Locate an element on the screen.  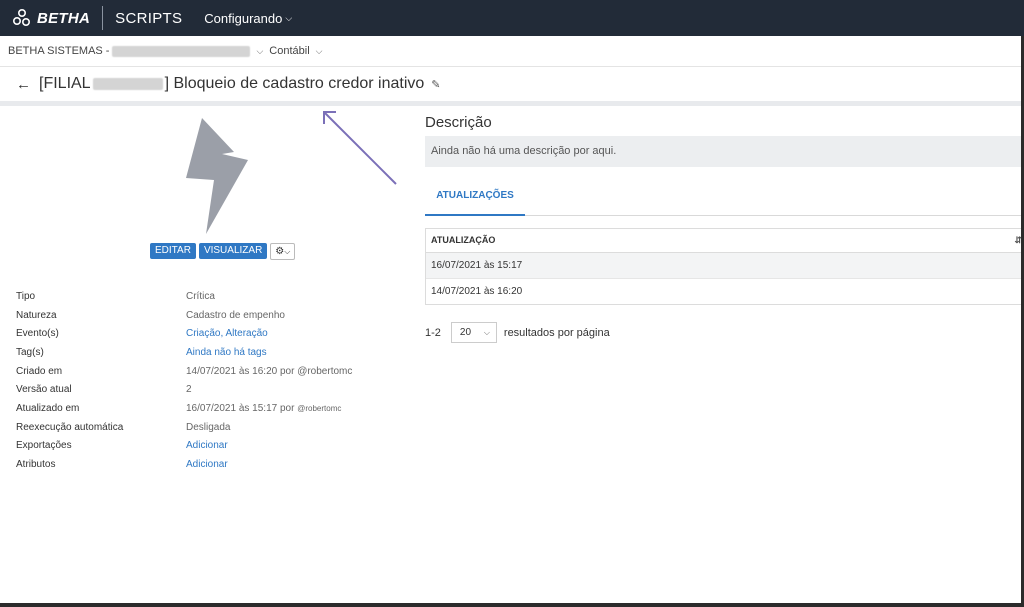
property-row: Reexecução automática Desligada is located at coordinates (211, 427).